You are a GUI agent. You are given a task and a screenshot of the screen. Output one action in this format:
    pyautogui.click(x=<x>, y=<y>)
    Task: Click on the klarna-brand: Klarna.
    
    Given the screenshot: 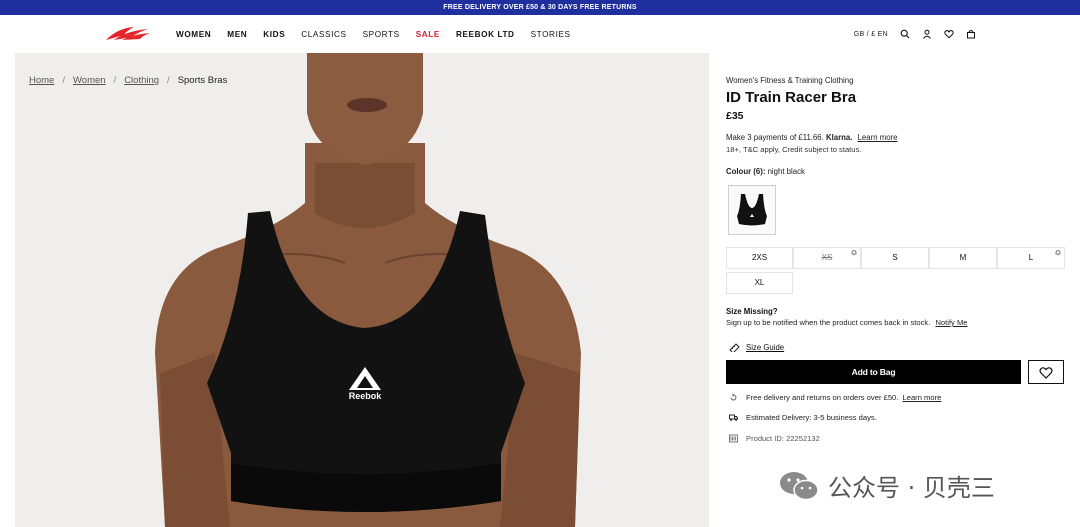 What is the action you would take?
    pyautogui.click(x=839, y=137)
    